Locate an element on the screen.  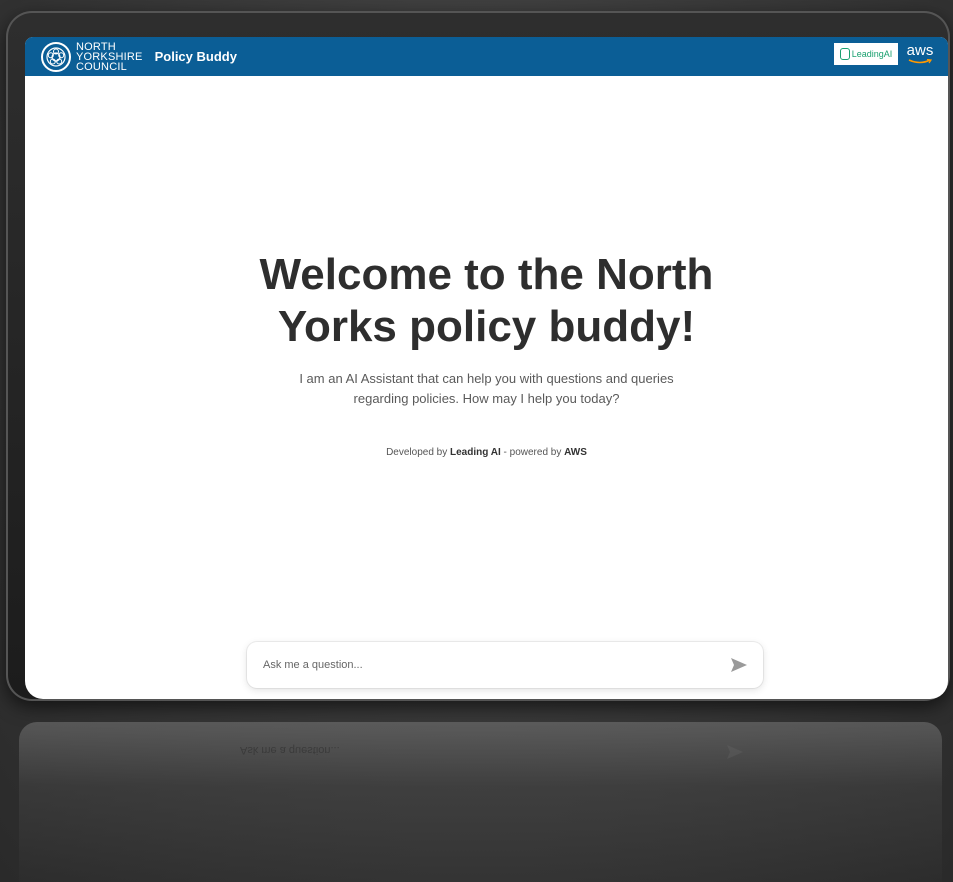
council-line-2: YORKSHIRE is located at coordinates (109, 56).